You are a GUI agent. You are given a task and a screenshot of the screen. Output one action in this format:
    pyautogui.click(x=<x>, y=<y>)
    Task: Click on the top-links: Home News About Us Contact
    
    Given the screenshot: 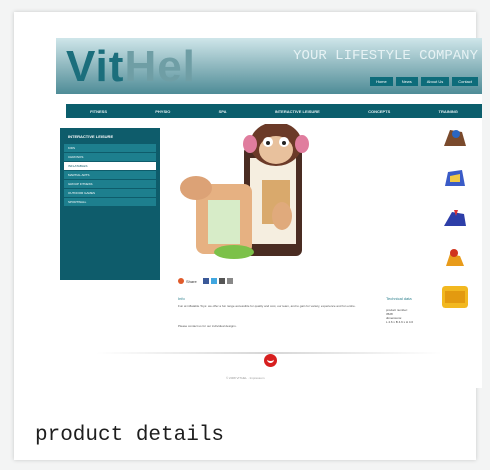 What is the action you would take?
    pyautogui.click(x=422, y=81)
    